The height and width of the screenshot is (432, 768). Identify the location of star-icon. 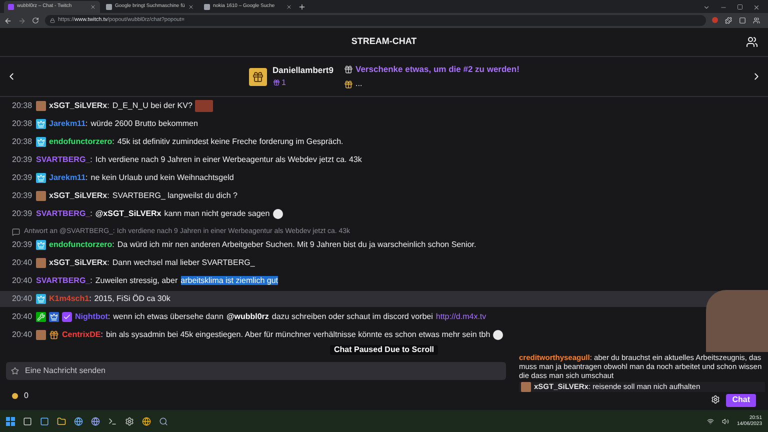
(15, 371).